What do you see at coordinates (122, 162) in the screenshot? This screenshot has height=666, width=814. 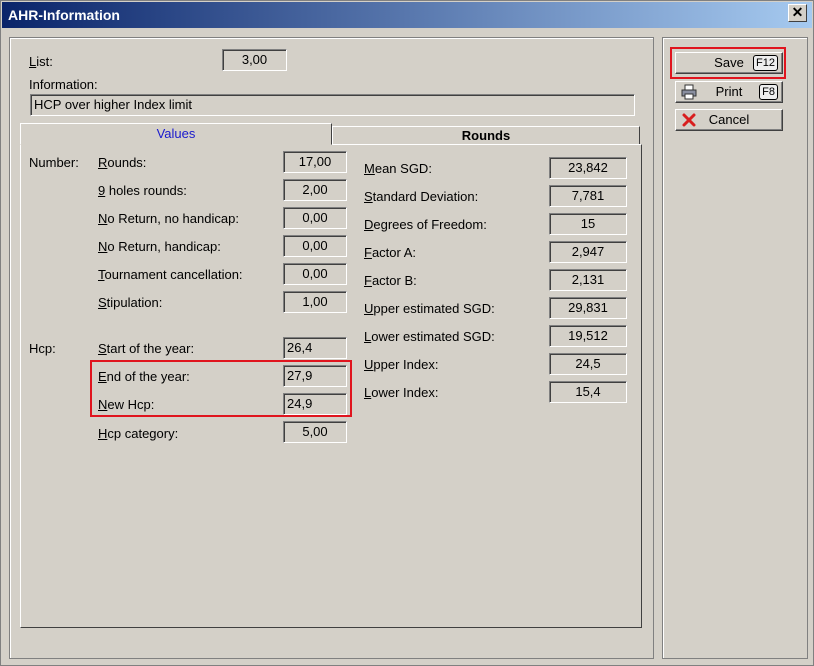 I see `rounds-label: Rounds:` at bounding box center [122, 162].